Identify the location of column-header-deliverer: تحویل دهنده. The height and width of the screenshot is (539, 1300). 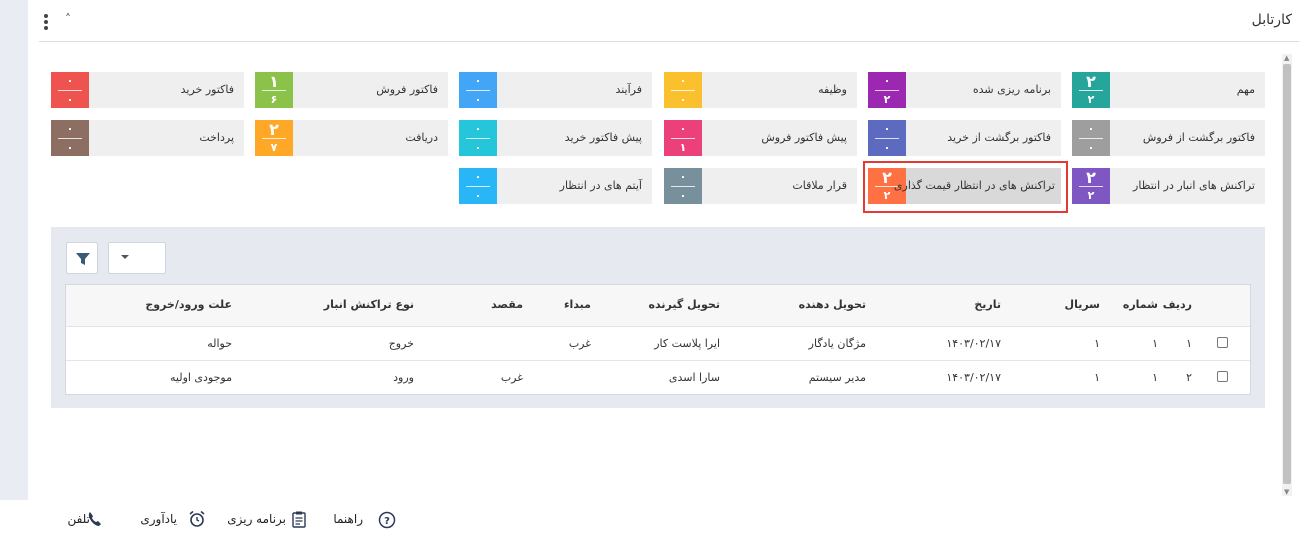
(832, 304).